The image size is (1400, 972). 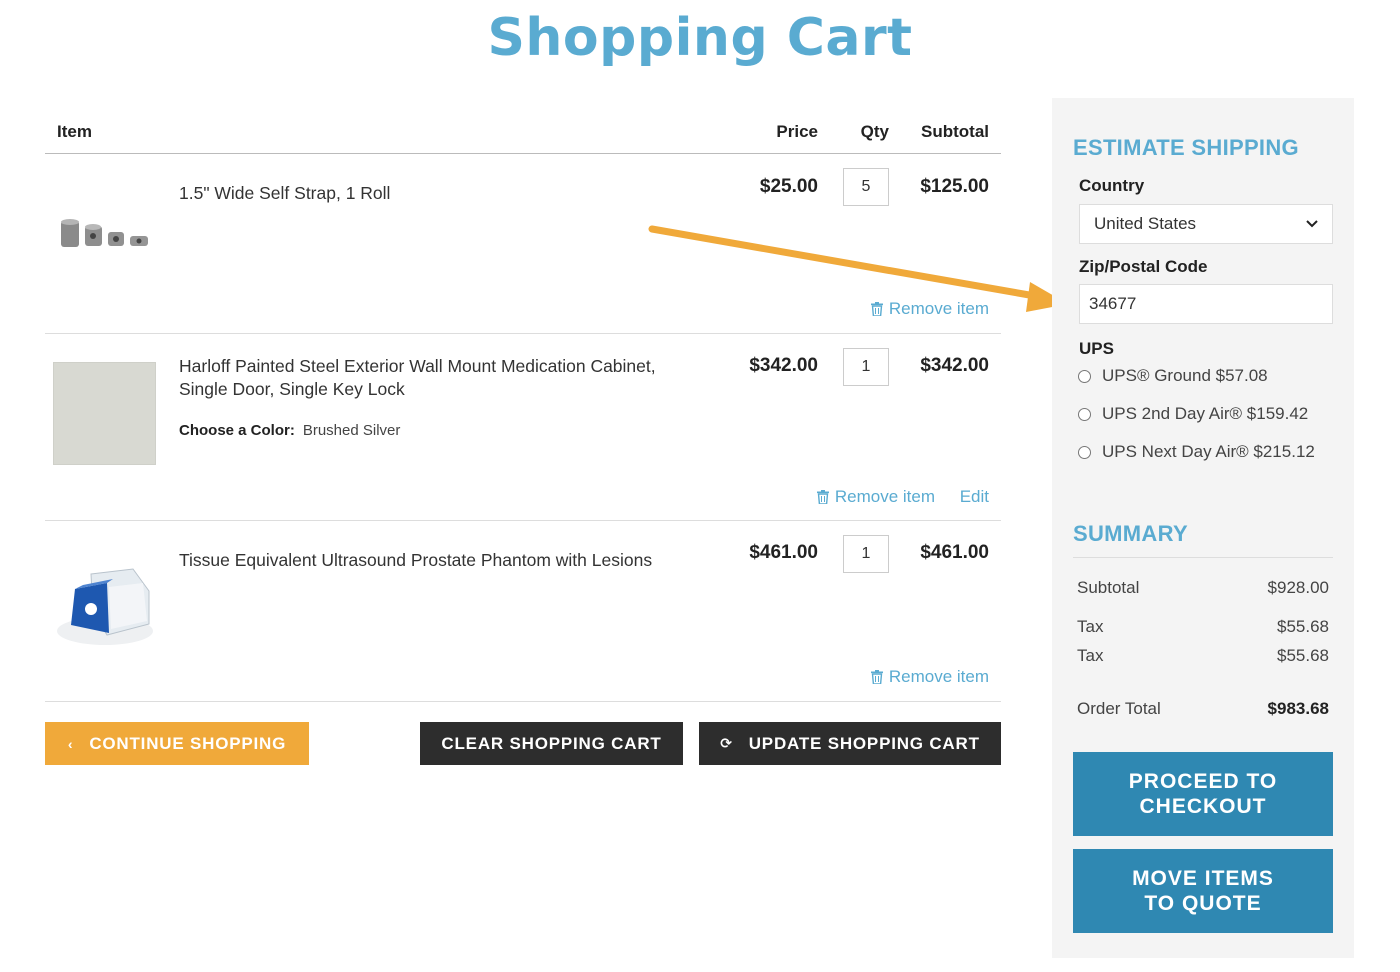 What do you see at coordinates (1312, 224) in the screenshot?
I see `chevron-down-icon` at bounding box center [1312, 224].